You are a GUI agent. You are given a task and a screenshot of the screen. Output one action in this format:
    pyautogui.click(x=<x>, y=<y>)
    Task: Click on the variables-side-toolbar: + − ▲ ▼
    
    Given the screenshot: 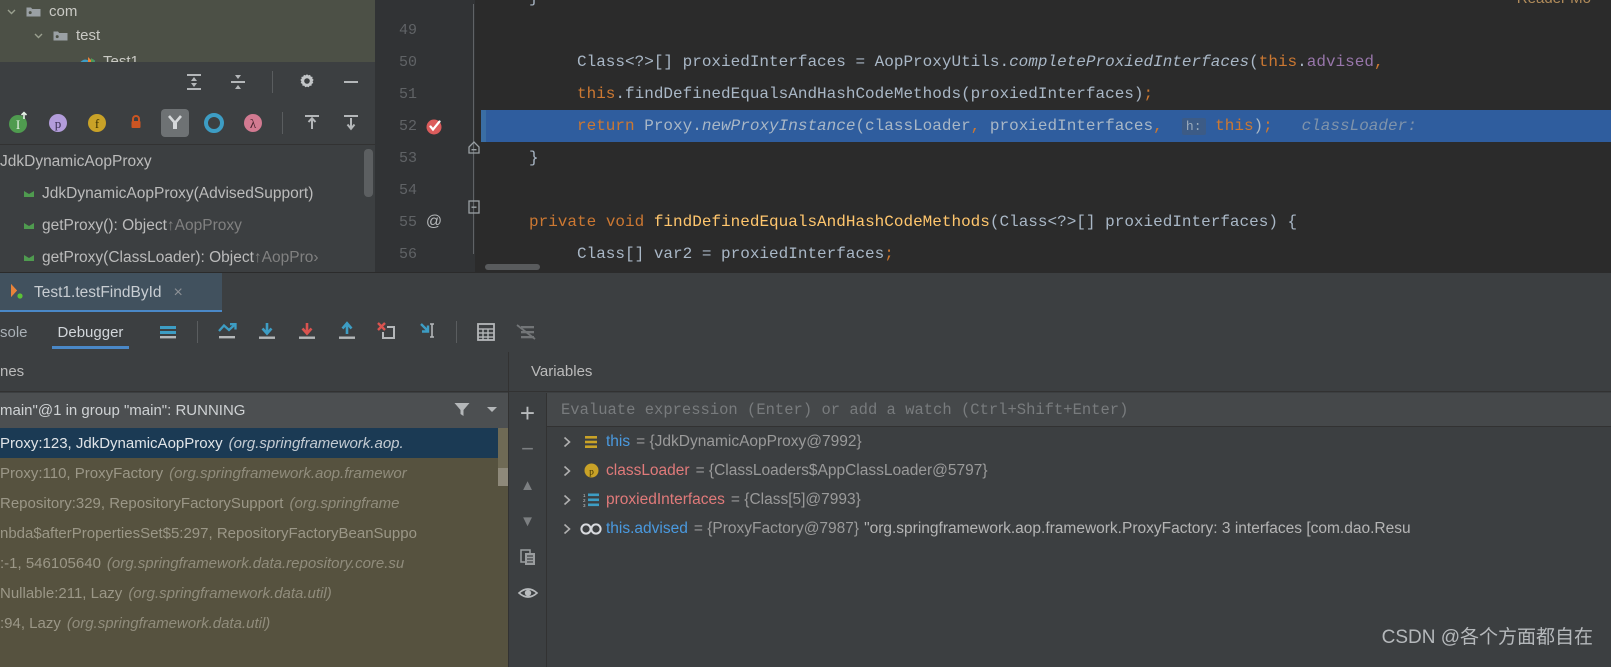 What is the action you would take?
    pyautogui.click(x=528, y=530)
    